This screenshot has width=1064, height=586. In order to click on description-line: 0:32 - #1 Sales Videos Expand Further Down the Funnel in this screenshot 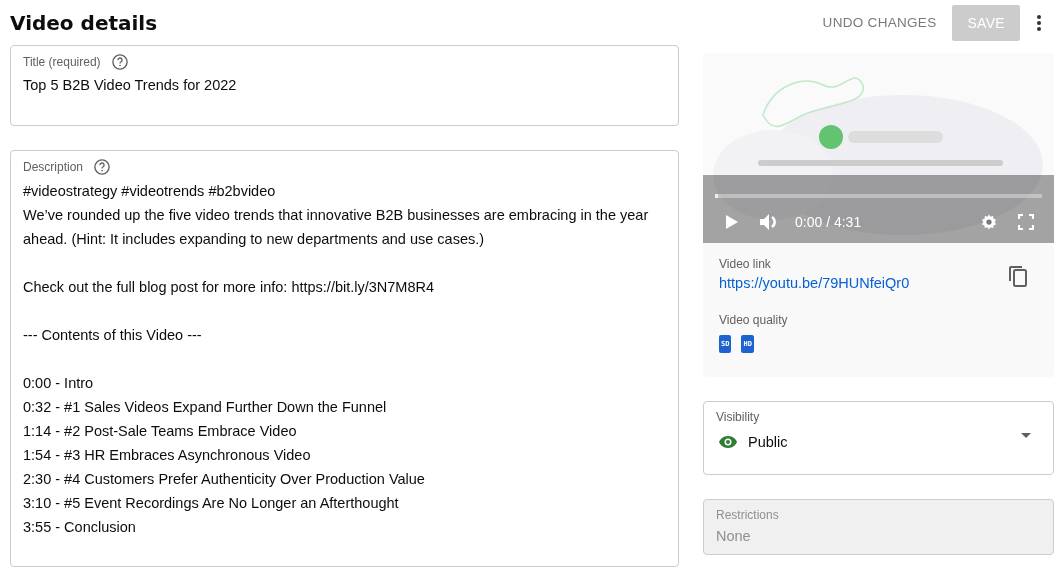, I will do `click(205, 407)`.